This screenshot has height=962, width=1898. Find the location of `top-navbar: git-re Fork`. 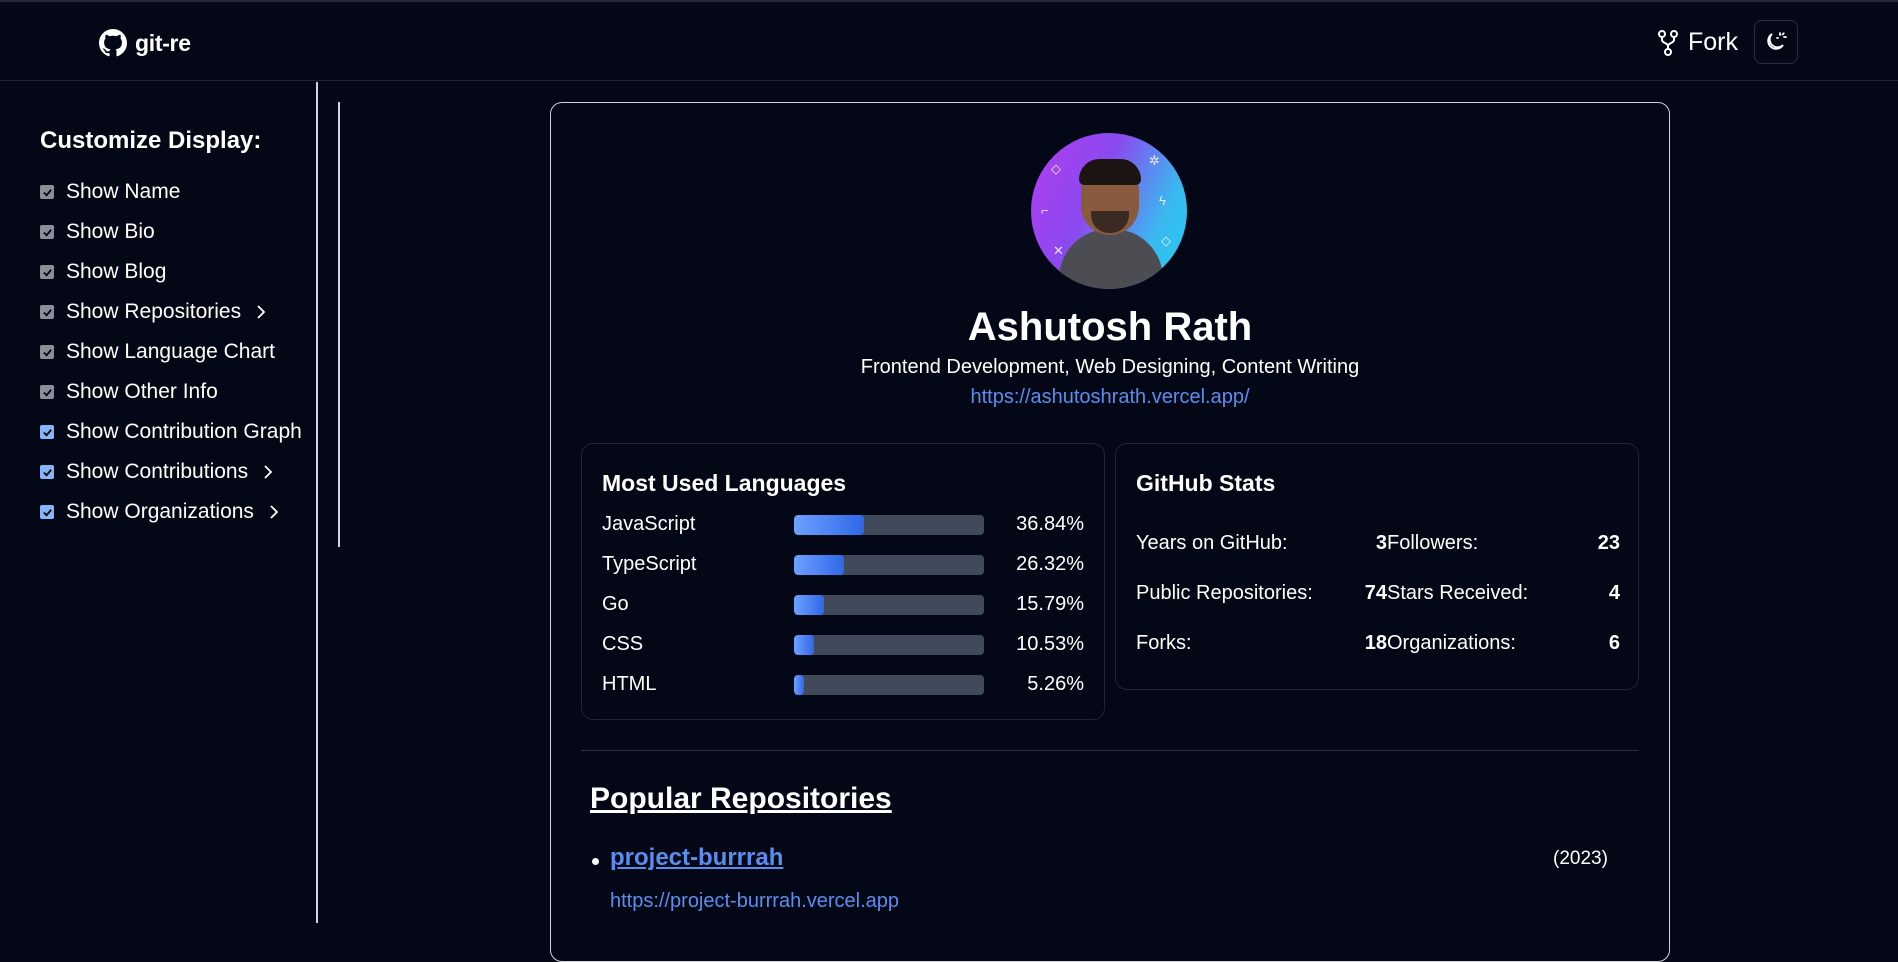

top-navbar: git-re Fork is located at coordinates (949, 41).